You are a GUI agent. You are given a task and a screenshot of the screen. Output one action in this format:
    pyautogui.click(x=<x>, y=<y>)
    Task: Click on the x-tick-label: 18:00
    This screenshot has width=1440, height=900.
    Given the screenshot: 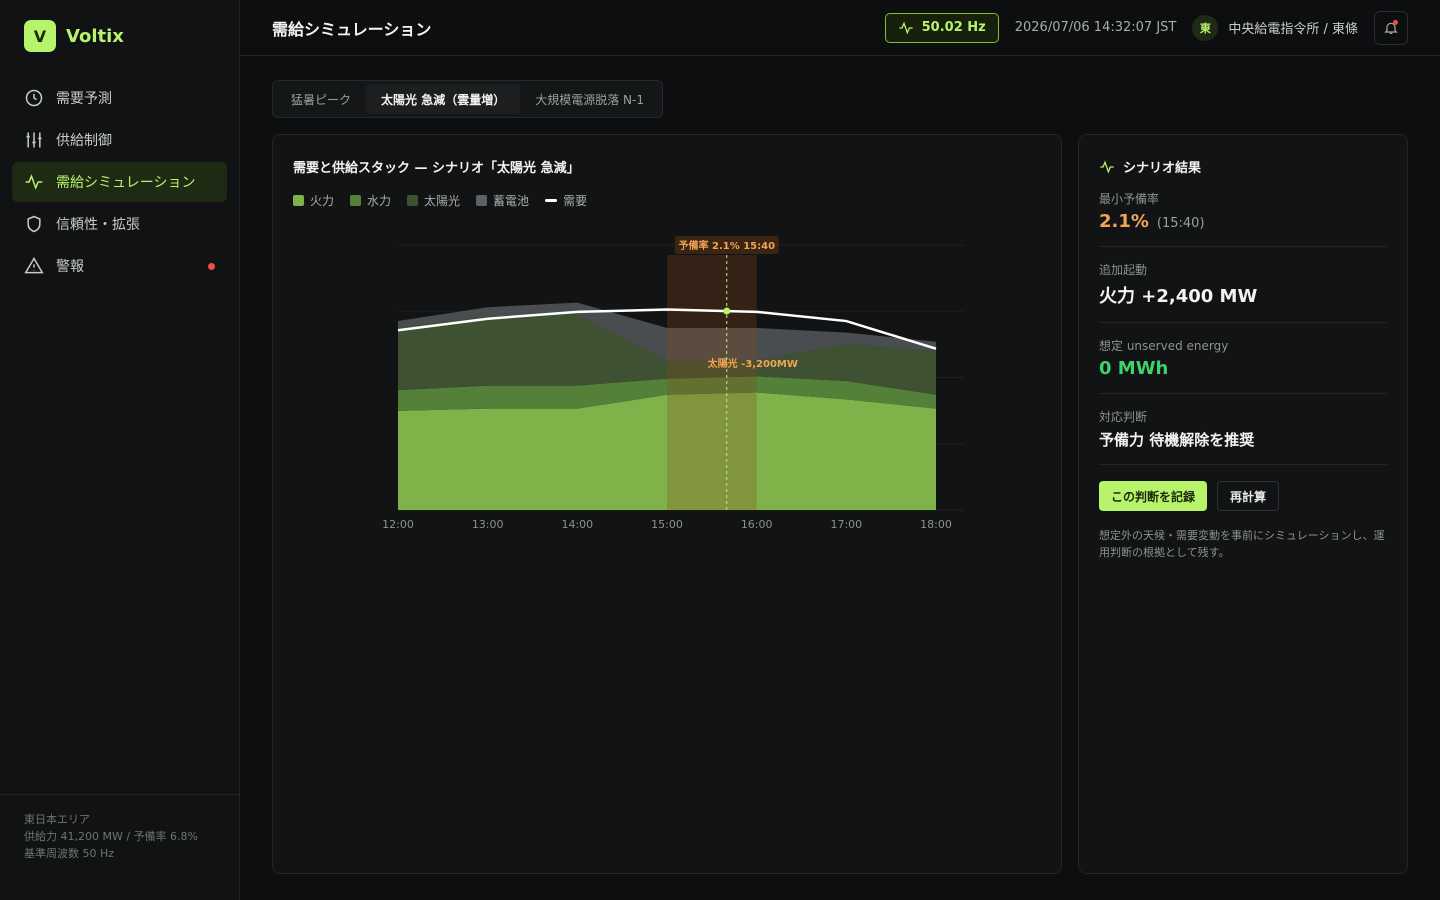 What is the action you would take?
    pyautogui.click(x=936, y=524)
    